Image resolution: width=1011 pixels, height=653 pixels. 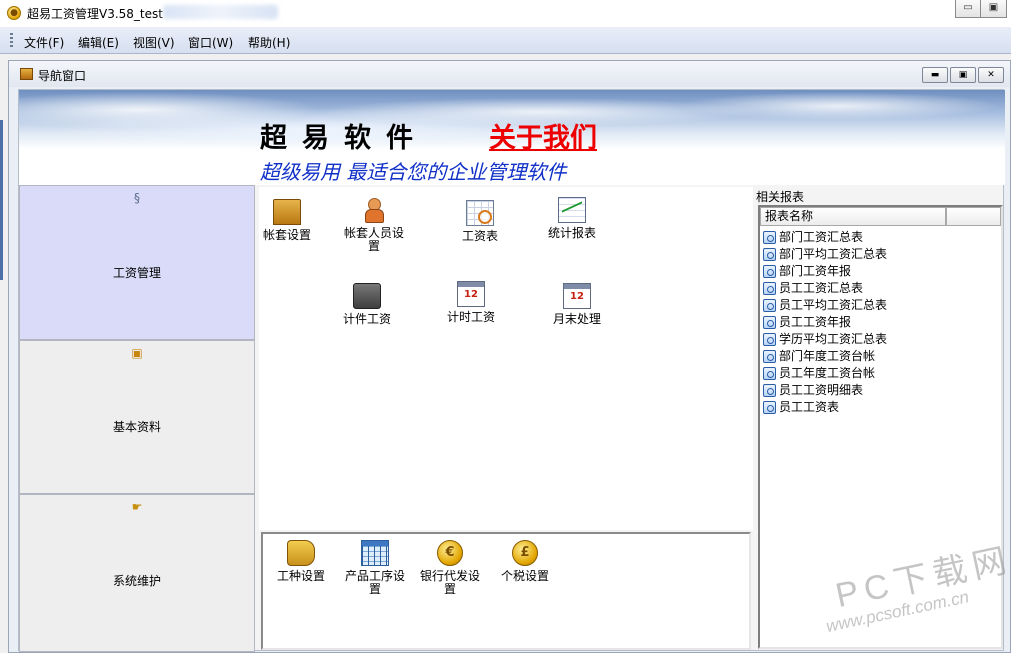 I want to click on tool-label: 帐套人员设置, so click(x=373, y=239).